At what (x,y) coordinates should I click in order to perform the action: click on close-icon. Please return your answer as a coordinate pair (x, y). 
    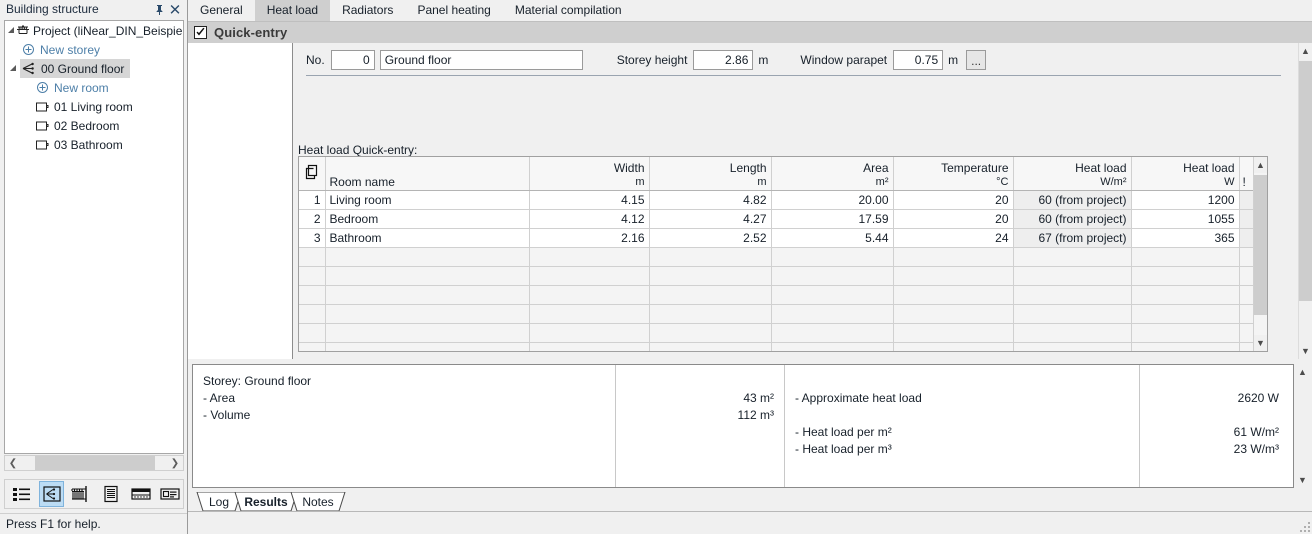
    Looking at the image, I should click on (175, 9).